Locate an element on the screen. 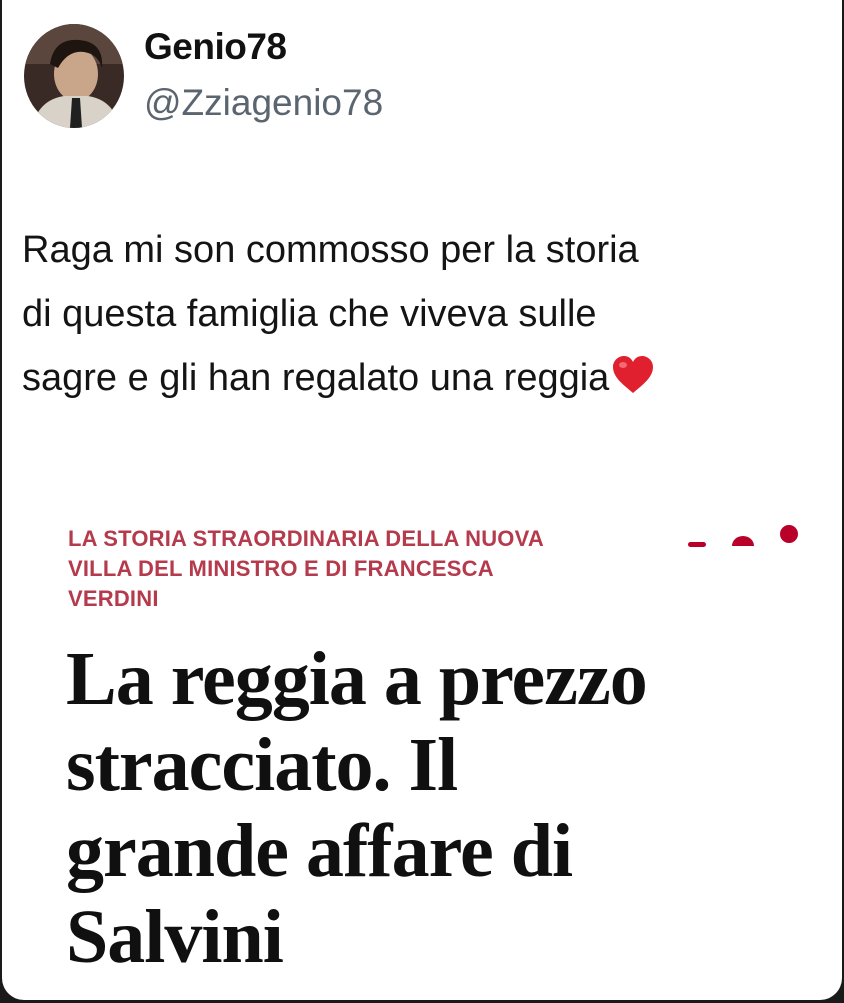  article-headline-line: La reggia a prezzo is located at coordinates (357, 679).